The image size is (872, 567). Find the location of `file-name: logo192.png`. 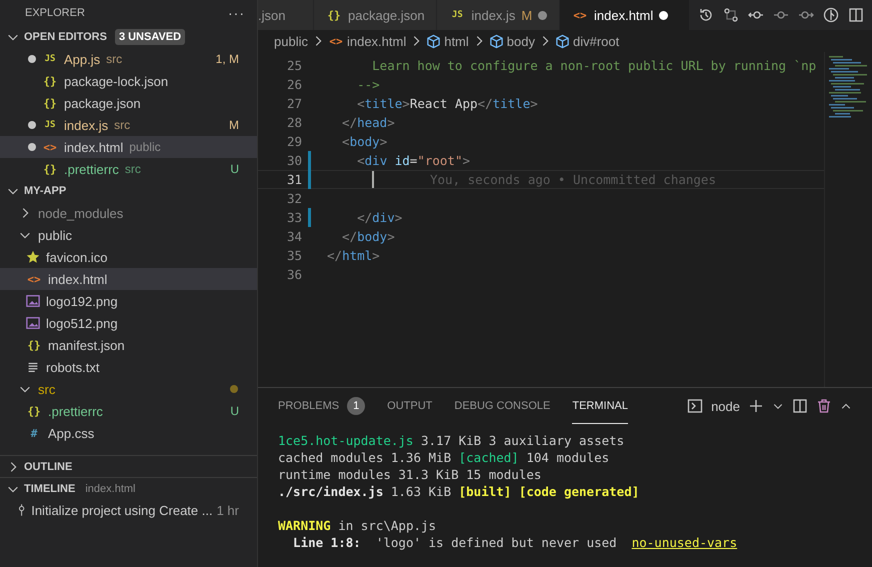

file-name: logo192.png is located at coordinates (82, 301).